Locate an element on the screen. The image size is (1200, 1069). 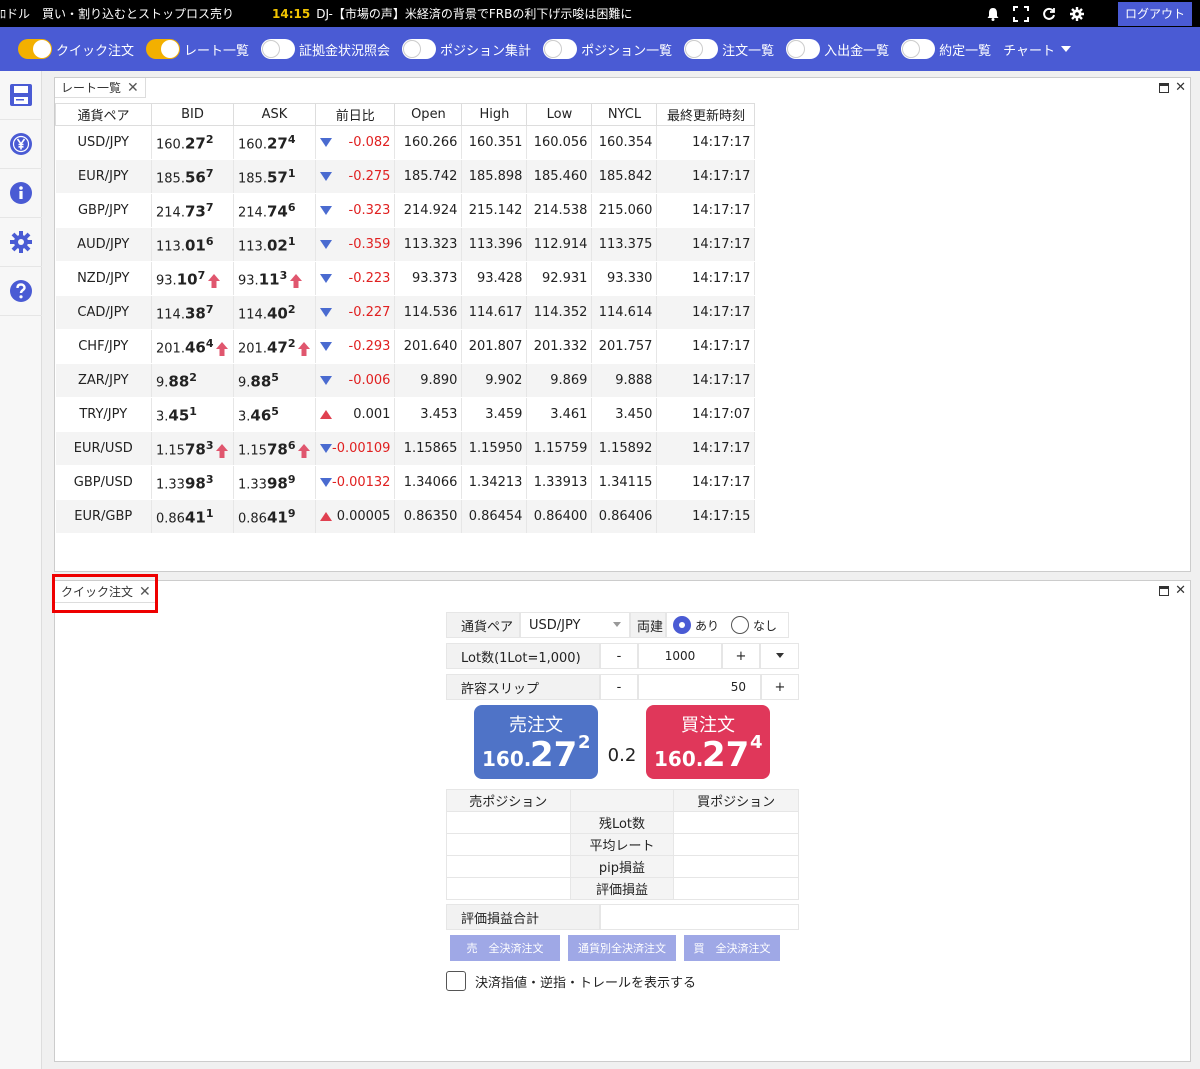
bid-cell: 113.016 is located at coordinates (192, 244).